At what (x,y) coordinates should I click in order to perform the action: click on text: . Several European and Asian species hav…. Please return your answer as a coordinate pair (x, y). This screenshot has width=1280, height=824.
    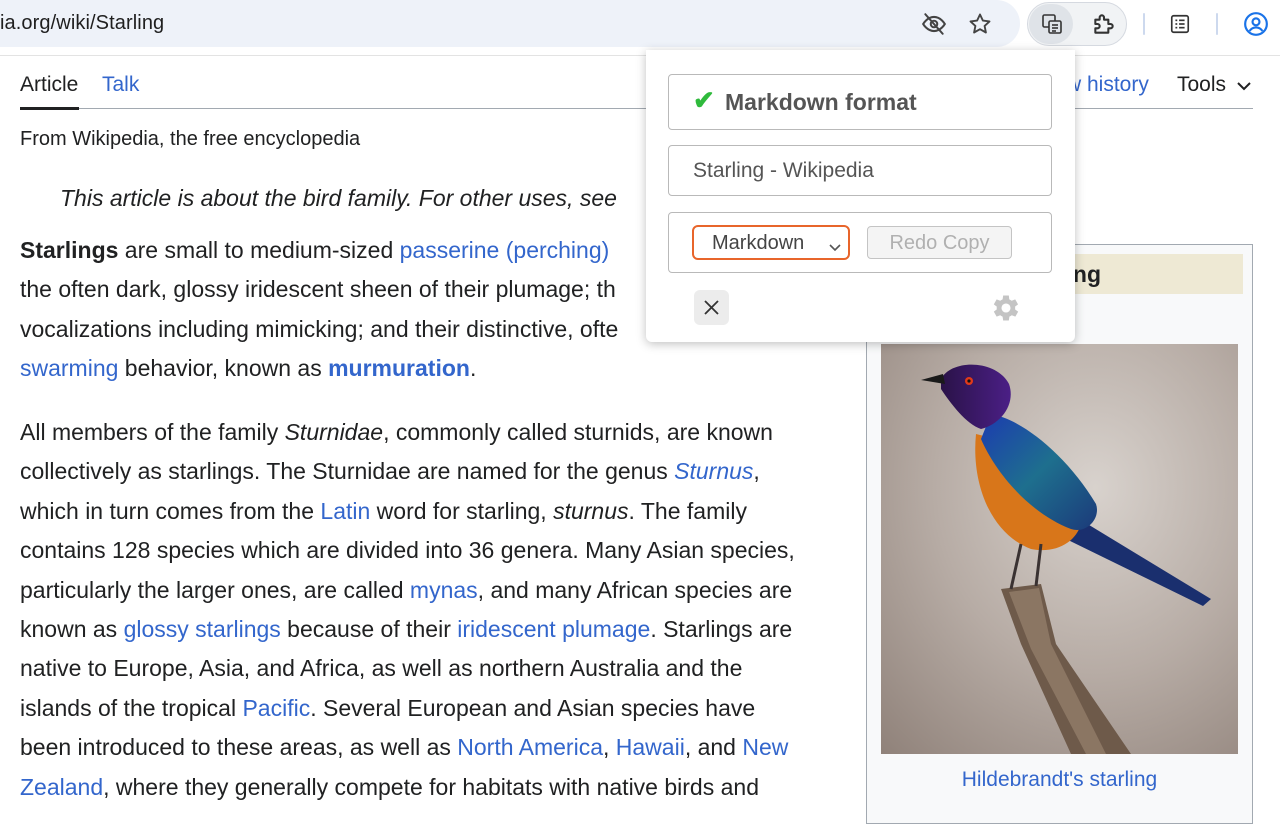
    Looking at the image, I should click on (533, 707).